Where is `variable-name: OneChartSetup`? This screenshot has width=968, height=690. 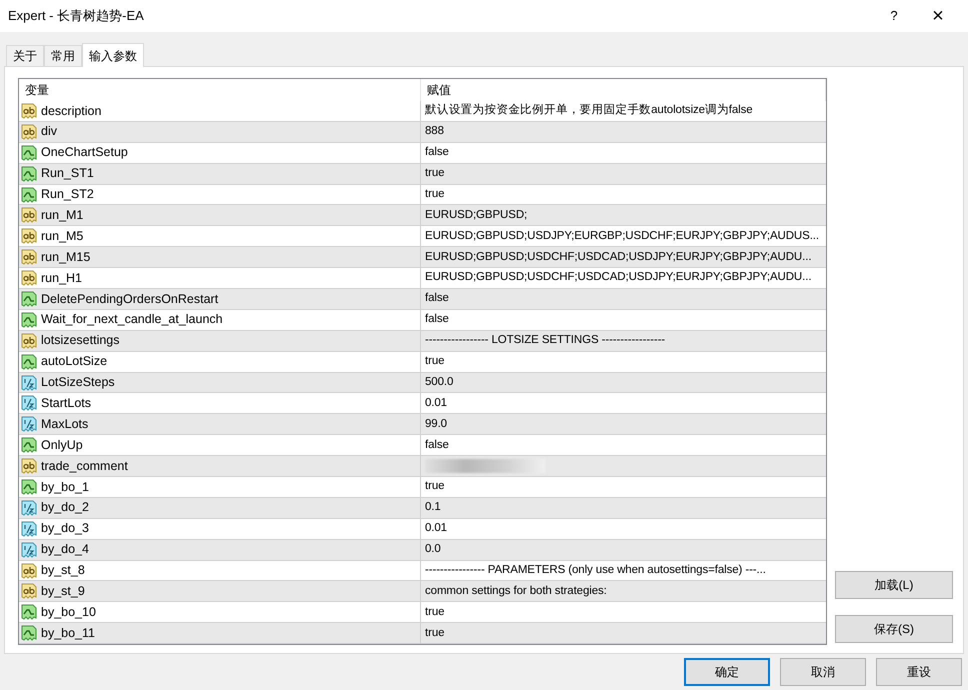
variable-name: OneChartSetup is located at coordinates (84, 153).